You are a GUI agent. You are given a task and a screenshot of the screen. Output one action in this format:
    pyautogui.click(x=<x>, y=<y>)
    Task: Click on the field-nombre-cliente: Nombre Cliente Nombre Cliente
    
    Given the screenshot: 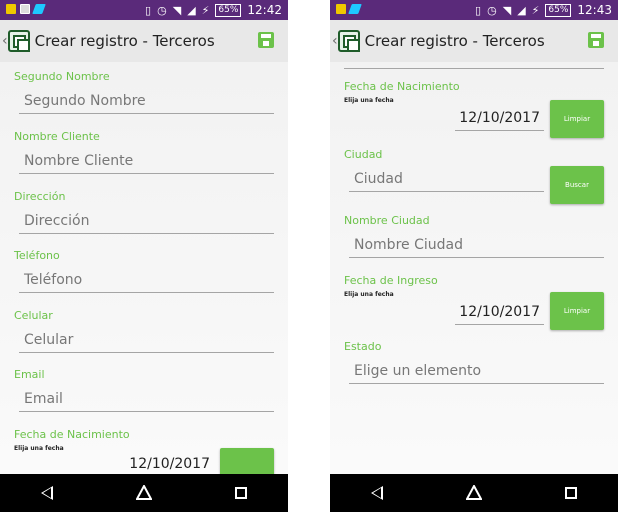 What is the action you would take?
    pyautogui.click(x=144, y=152)
    